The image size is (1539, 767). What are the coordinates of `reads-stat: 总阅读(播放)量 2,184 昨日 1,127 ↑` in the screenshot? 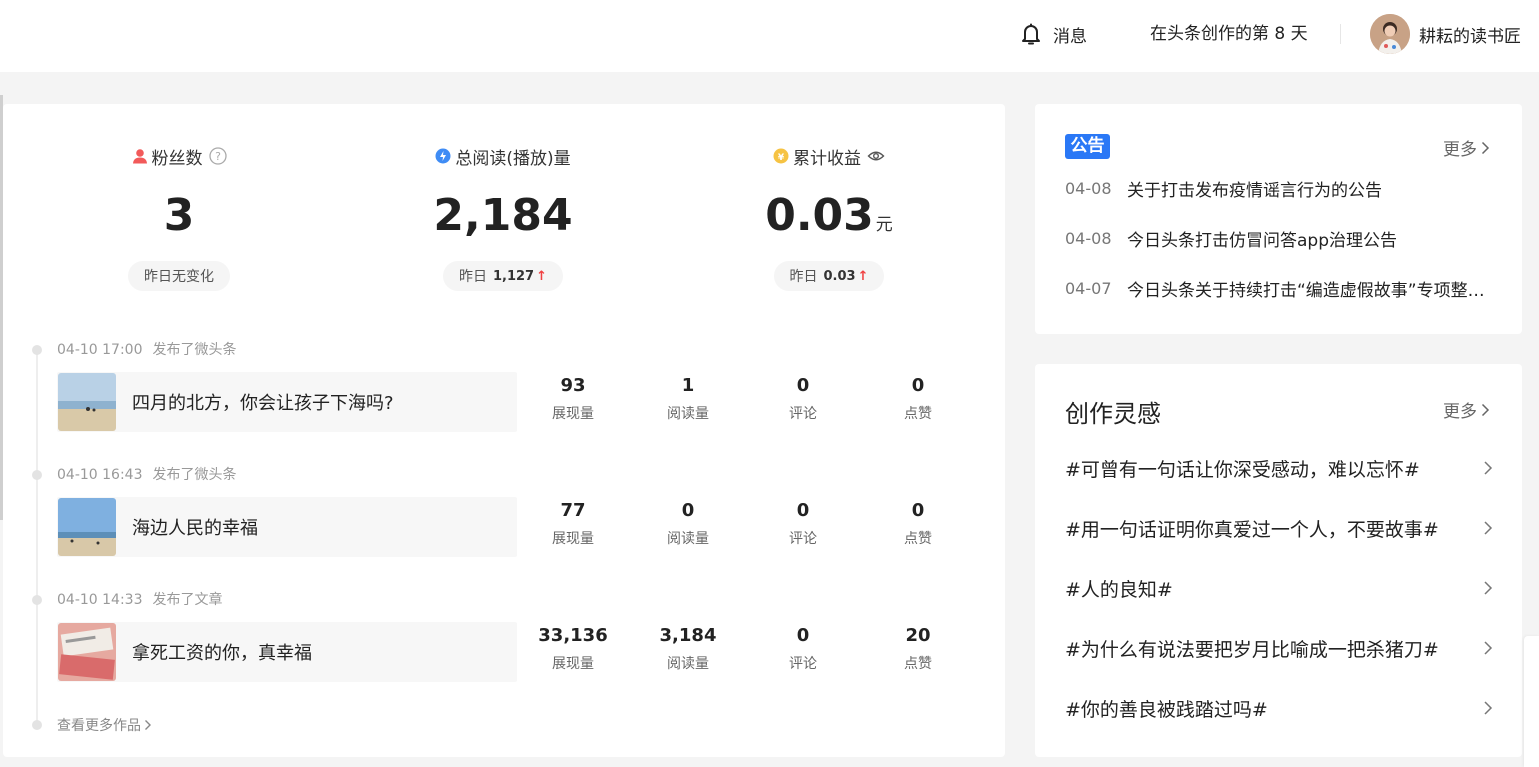 It's located at (503, 217).